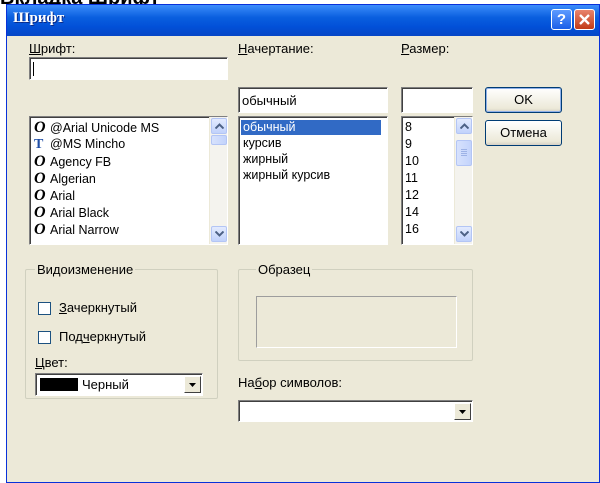  Describe the element at coordinates (73, 179) in the screenshot. I see `font-list-item-label: Algerian` at that location.